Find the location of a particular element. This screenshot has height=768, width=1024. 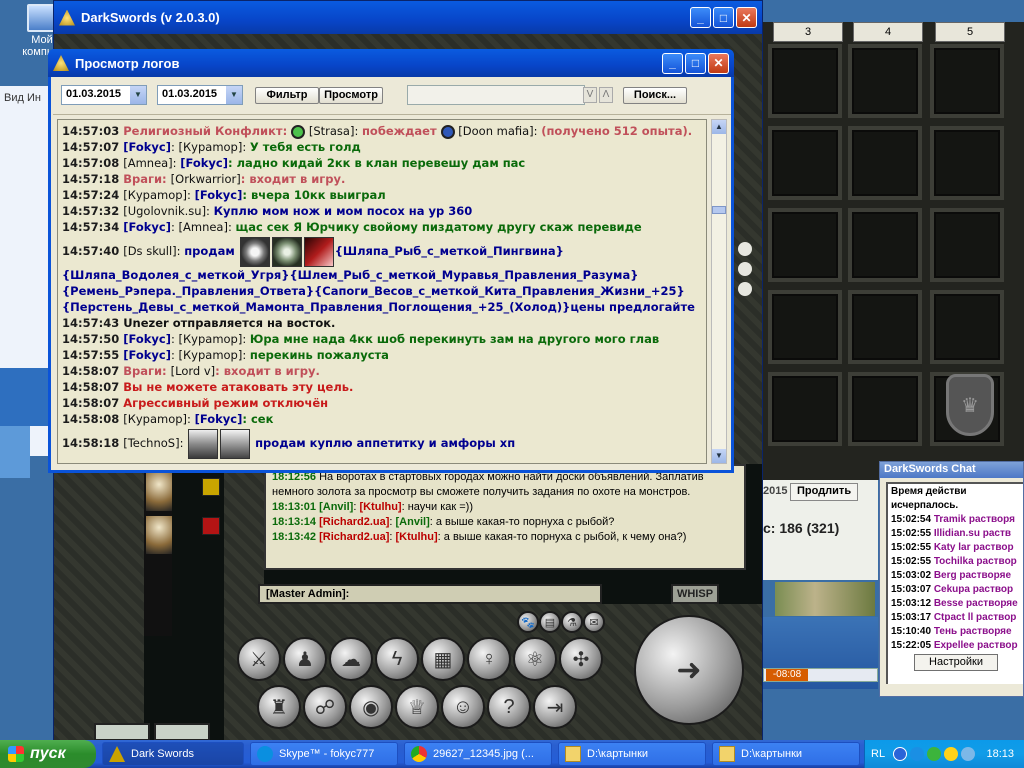

date-from-select: 01.03.2015 ▼ is located at coordinates (104, 95).